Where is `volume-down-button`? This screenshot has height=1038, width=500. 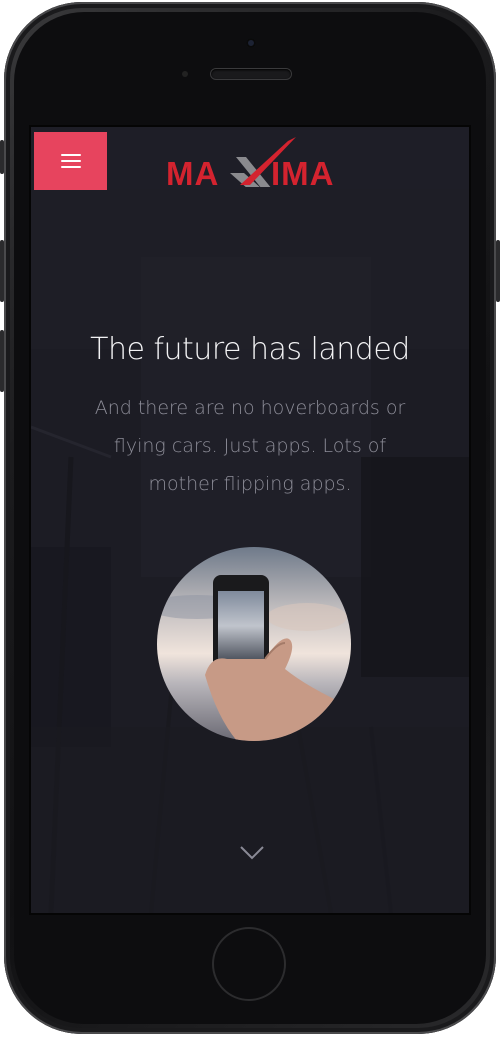
volume-down-button is located at coordinates (2, 361).